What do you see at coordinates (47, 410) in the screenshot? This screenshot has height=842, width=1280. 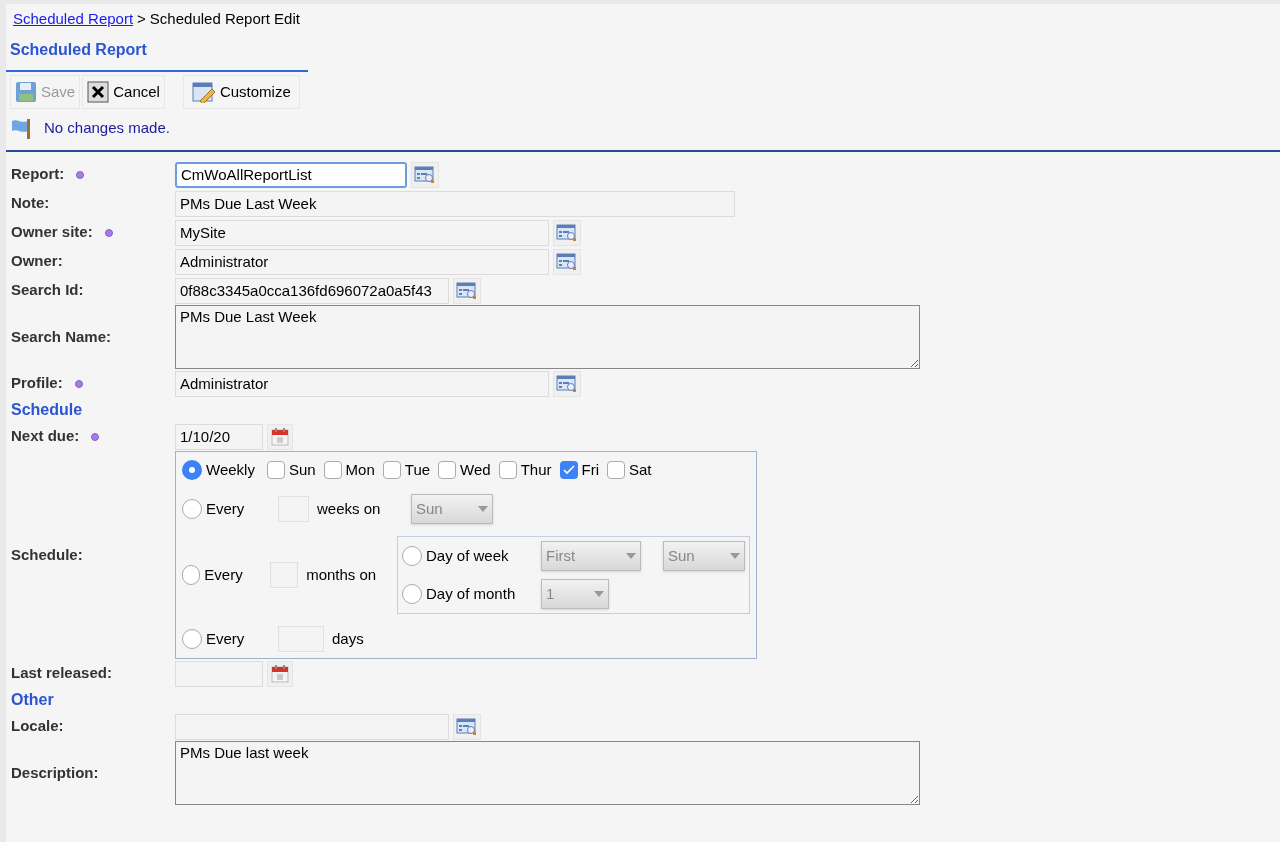 I see `section-heading: Schedule` at bounding box center [47, 410].